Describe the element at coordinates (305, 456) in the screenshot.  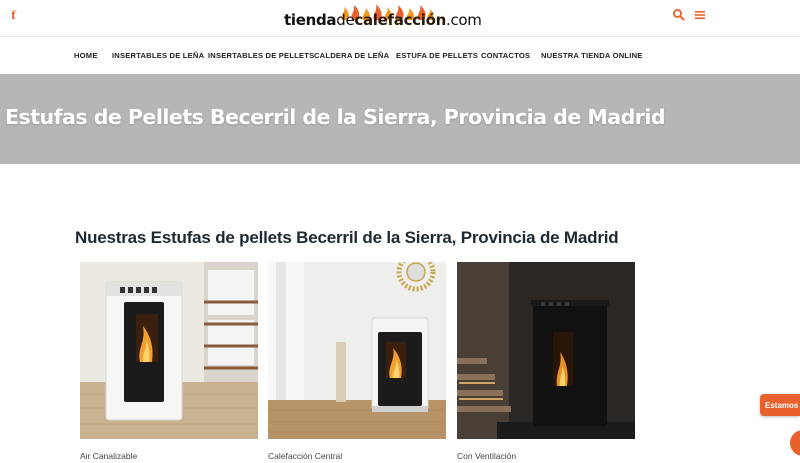
I see `product-caption: Calefacción Central` at that location.